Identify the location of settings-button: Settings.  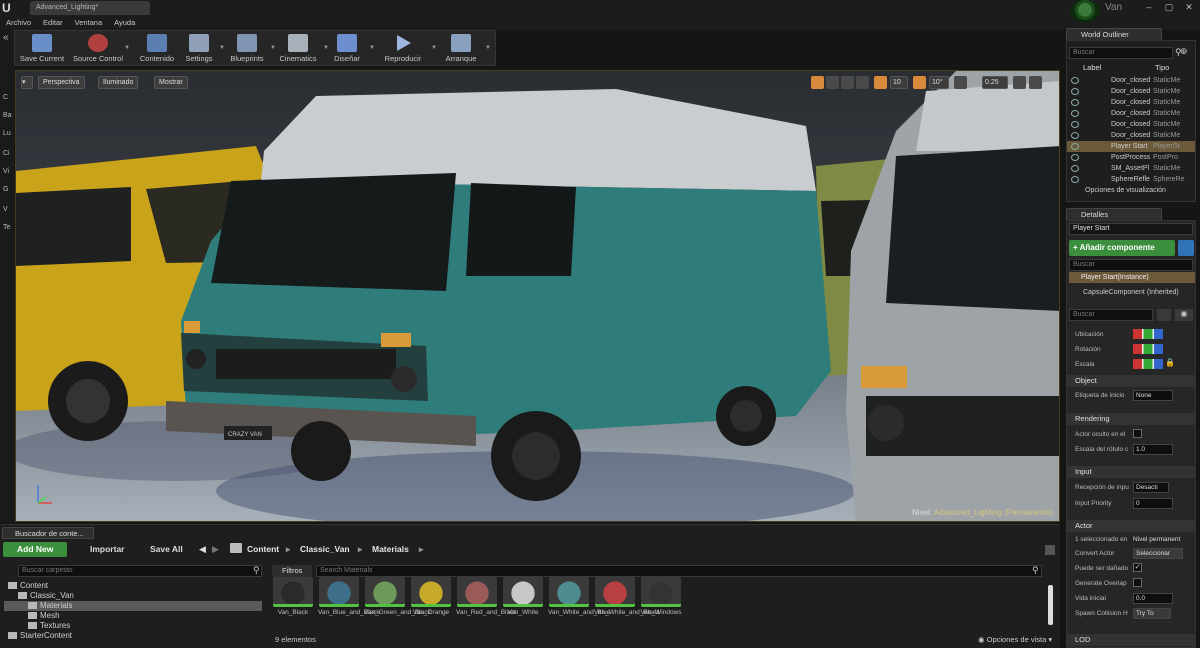
(199, 49).